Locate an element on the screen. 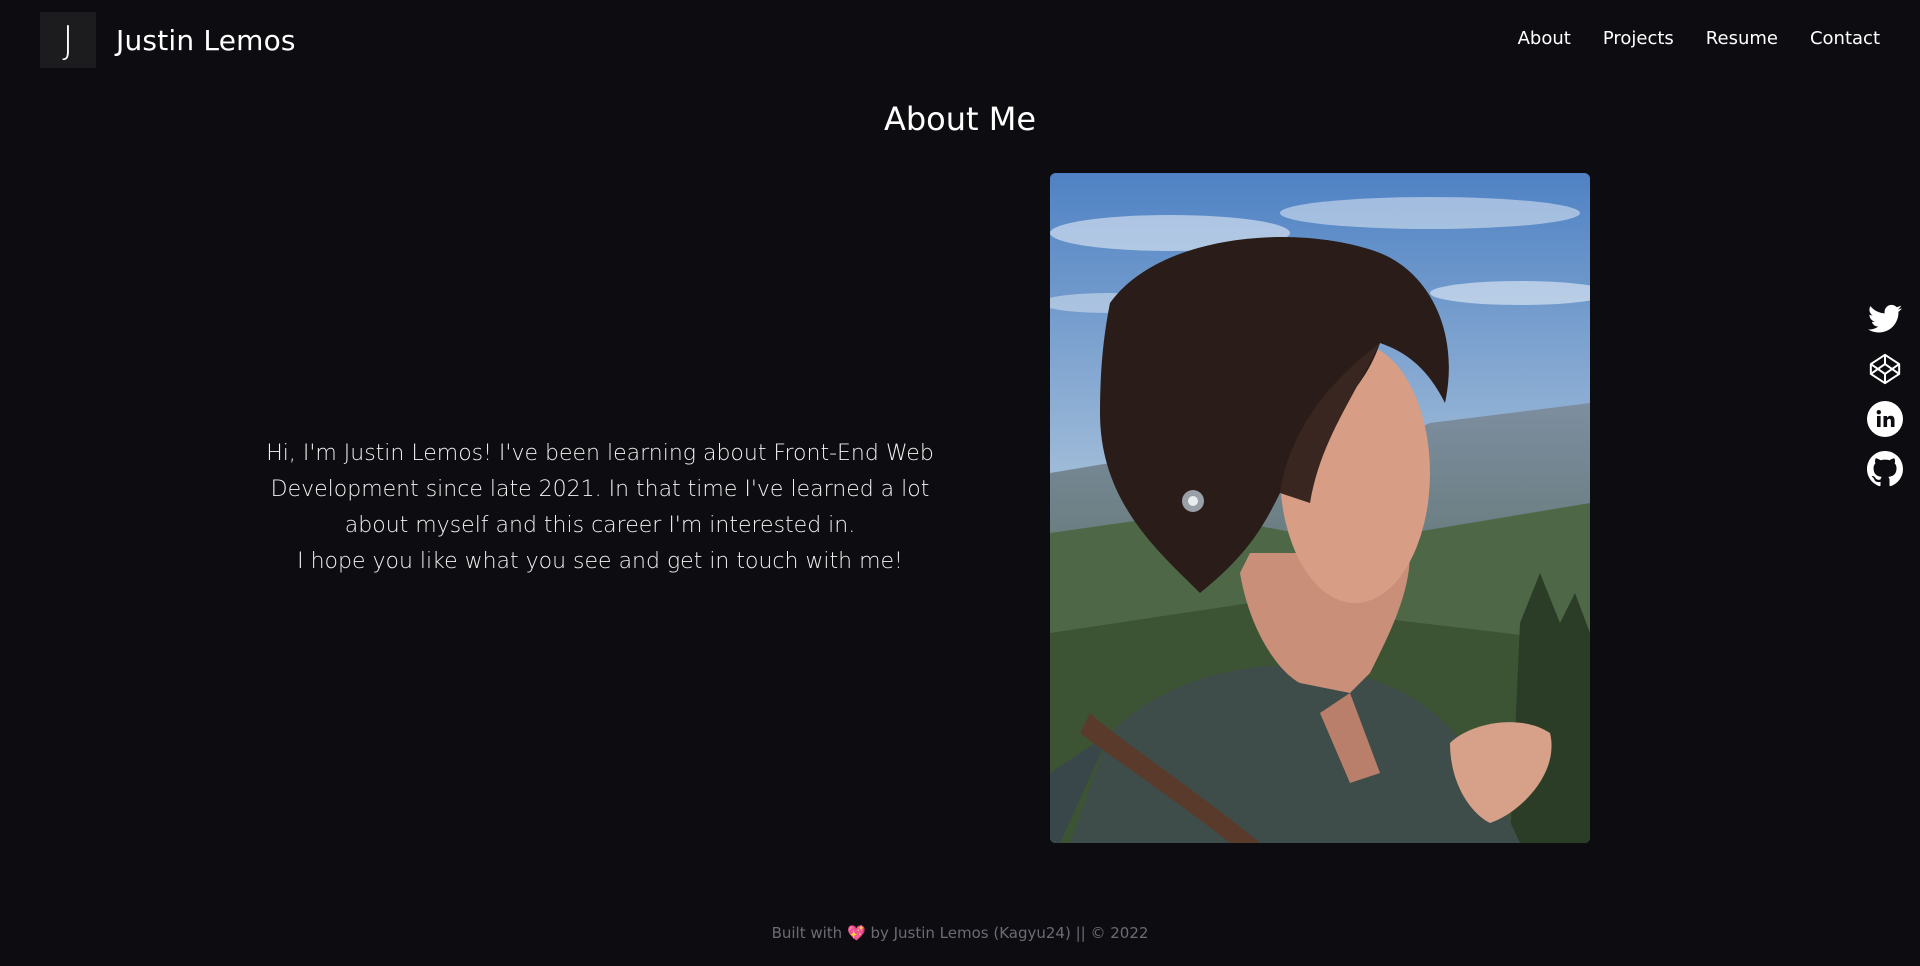  heart-icon: 💖 is located at coordinates (856, 933).